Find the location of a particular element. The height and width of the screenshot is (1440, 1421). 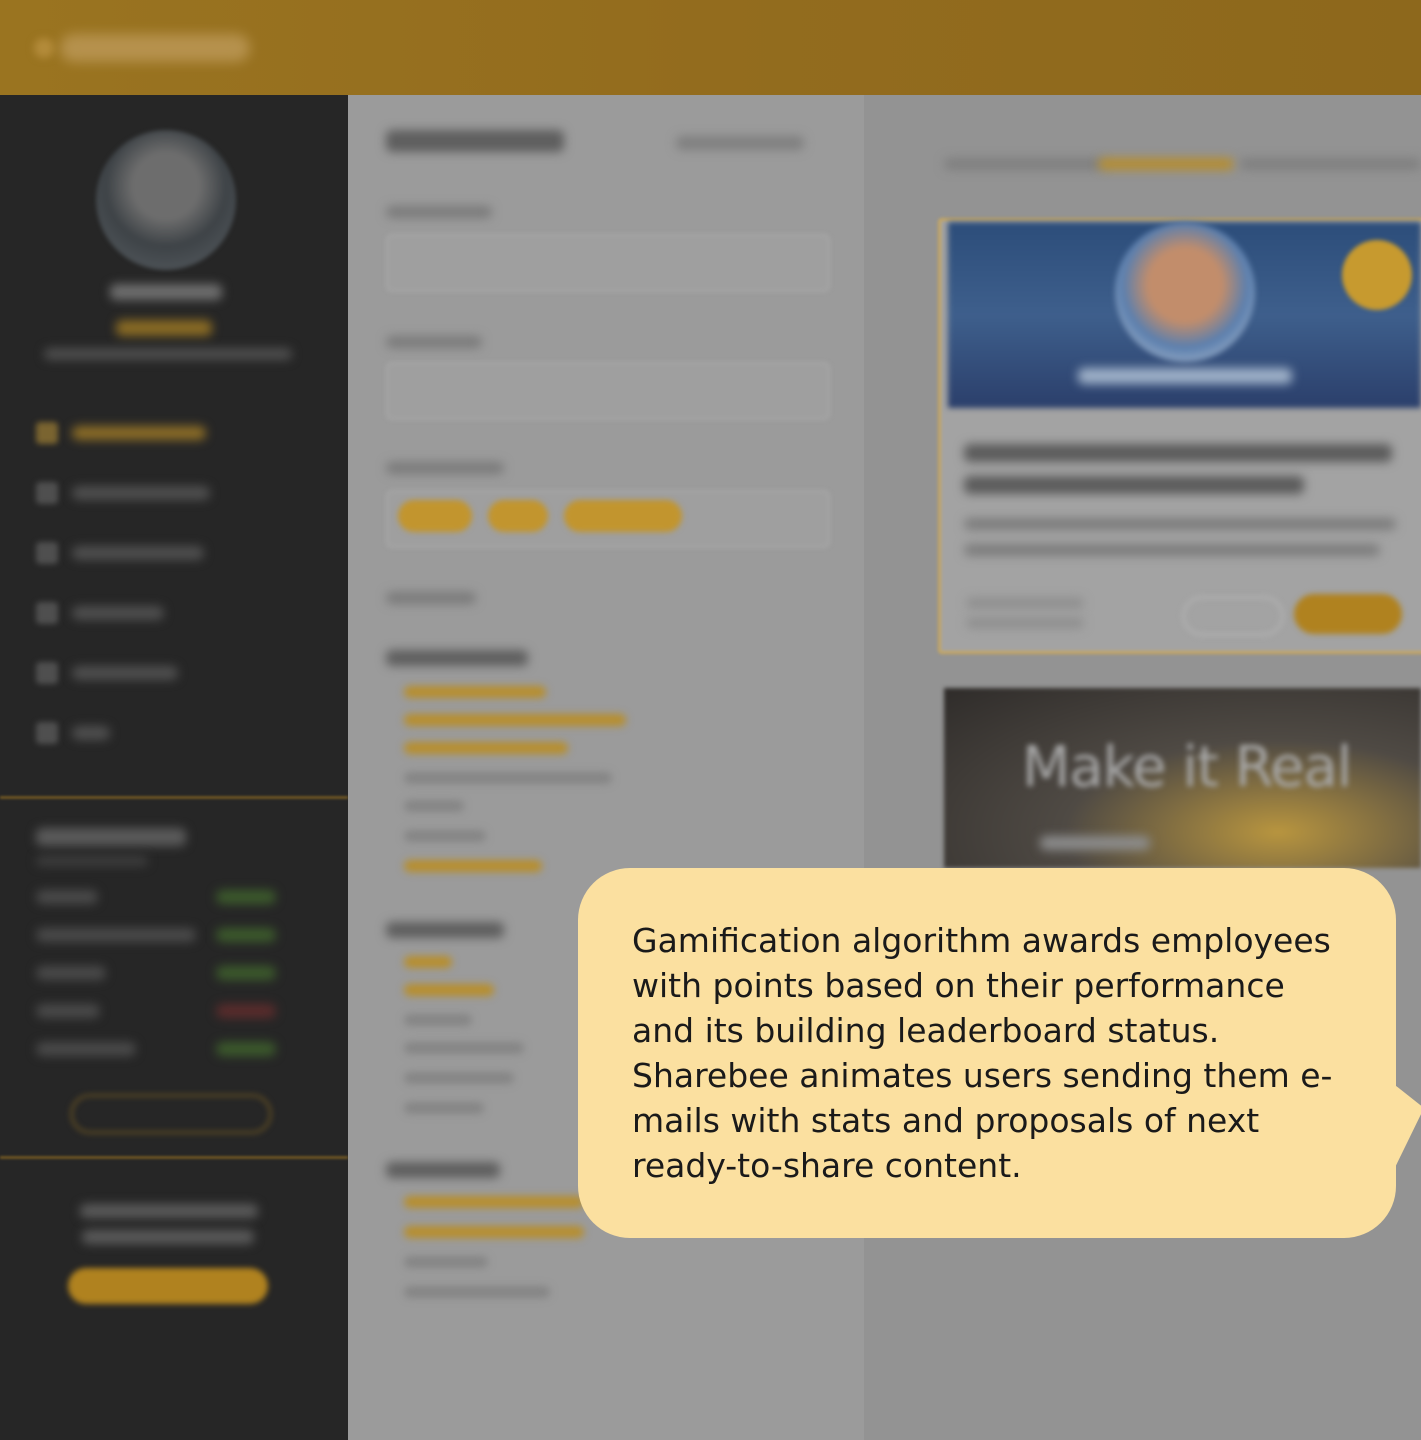

video-card-title: Make it Real is located at coordinates (1187, 767).